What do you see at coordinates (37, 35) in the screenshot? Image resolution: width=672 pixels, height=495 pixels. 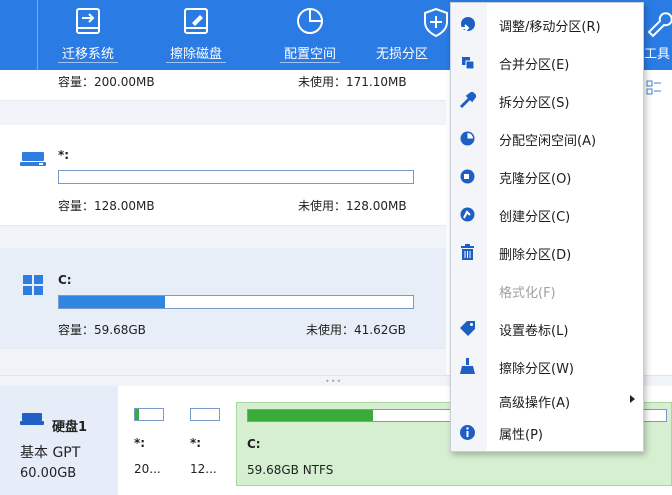 I see `toolbar-separator` at bounding box center [37, 35].